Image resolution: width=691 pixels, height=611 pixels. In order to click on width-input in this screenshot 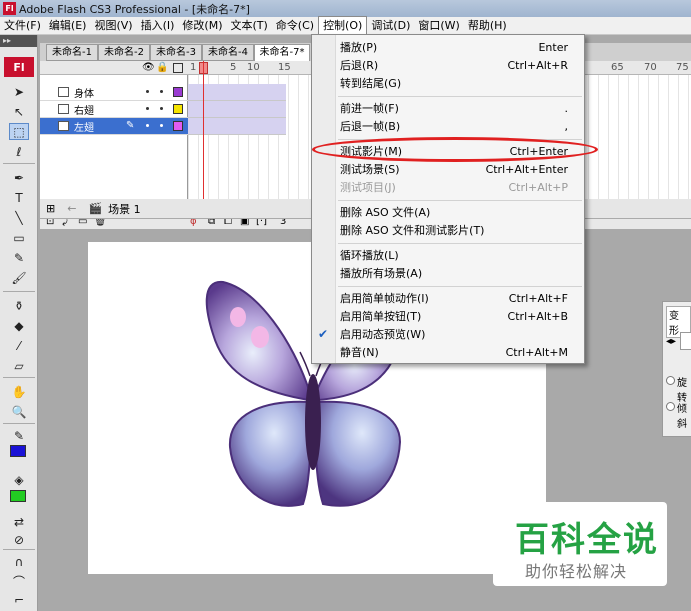, I will do `click(685, 341)`.